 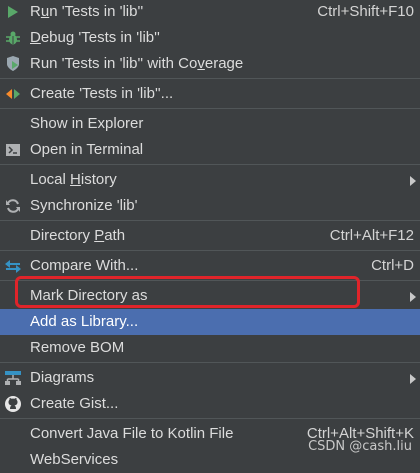 What do you see at coordinates (210, 348) in the screenshot?
I see `menu-item-remove-bom: Remove BOM` at bounding box center [210, 348].